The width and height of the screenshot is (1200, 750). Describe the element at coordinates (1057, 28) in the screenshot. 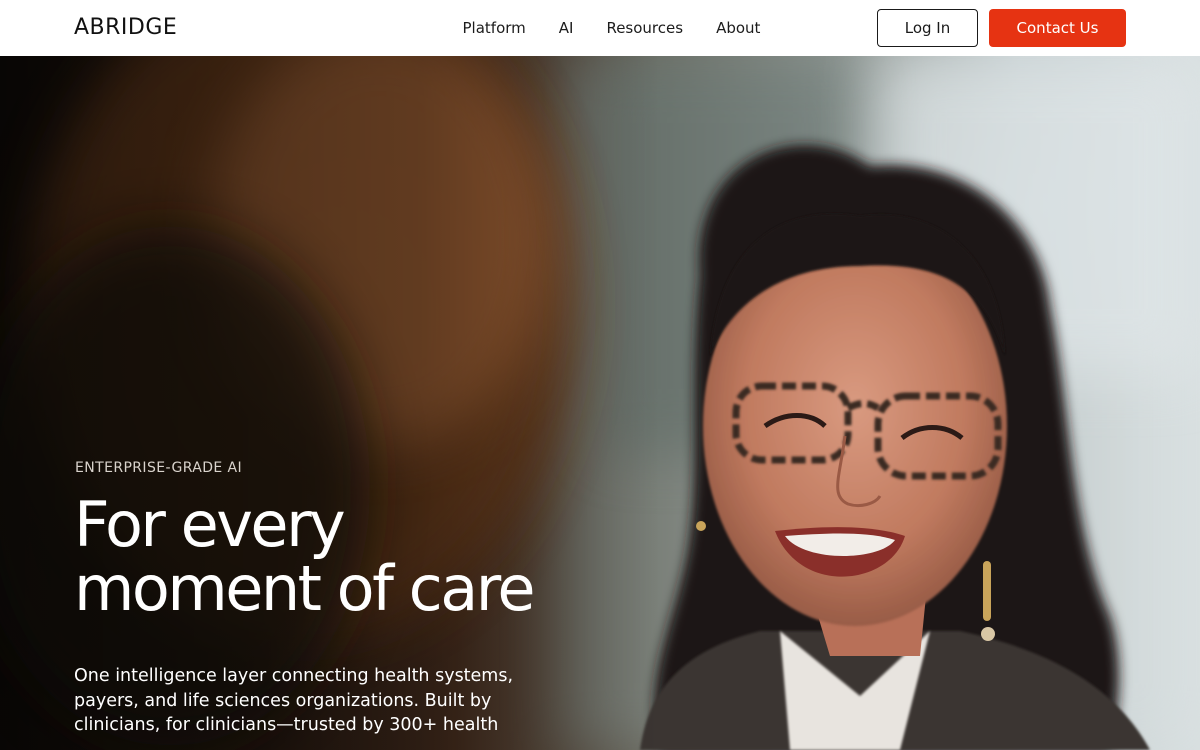

I see `contact-us-button: Contact Us` at that location.